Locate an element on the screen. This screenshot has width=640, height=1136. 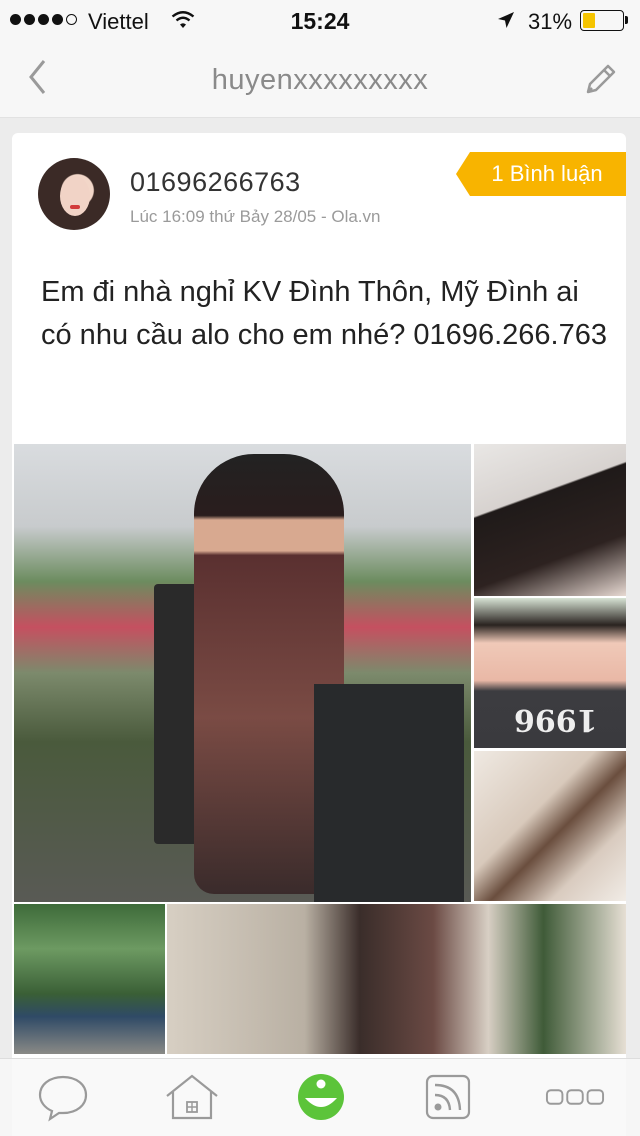
photo-3: 1996 is located at coordinates (550, 673).